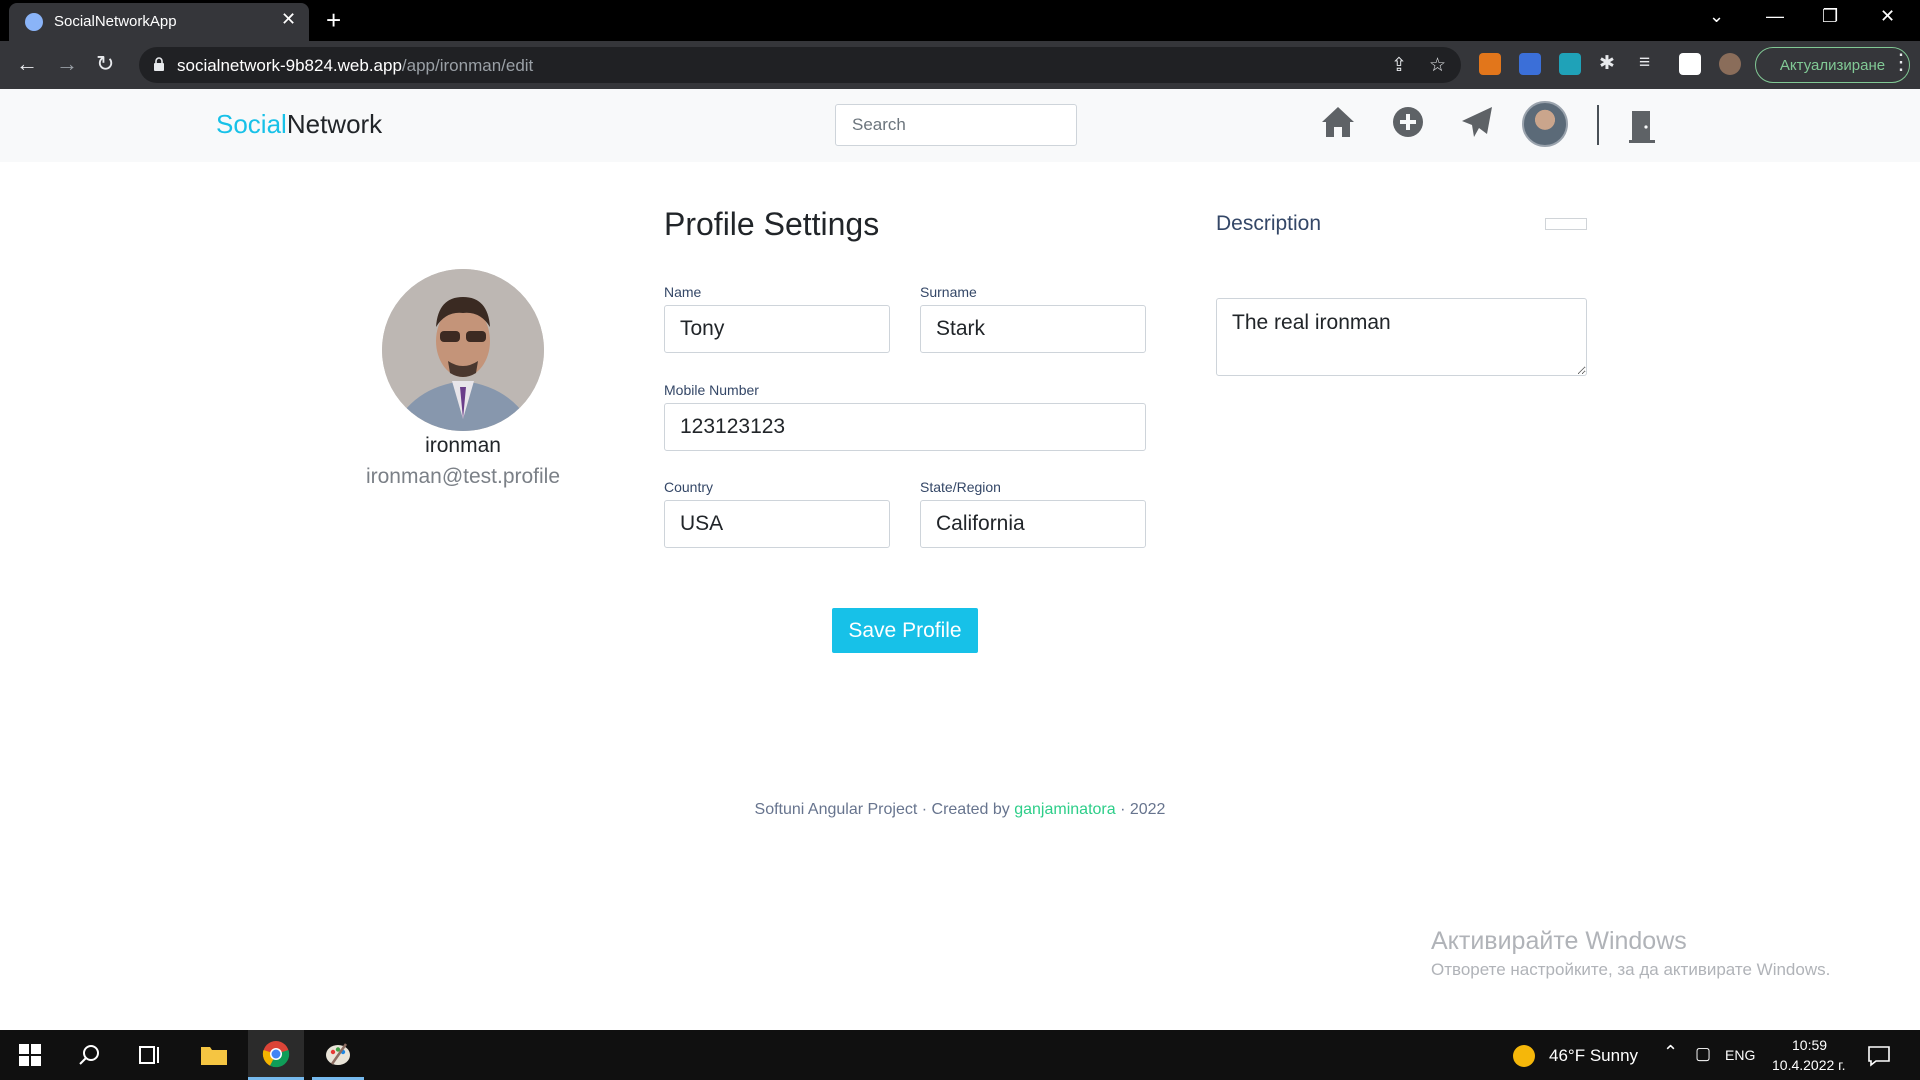  I want to click on meet-now-icon: ▢, so click(1703, 1054).